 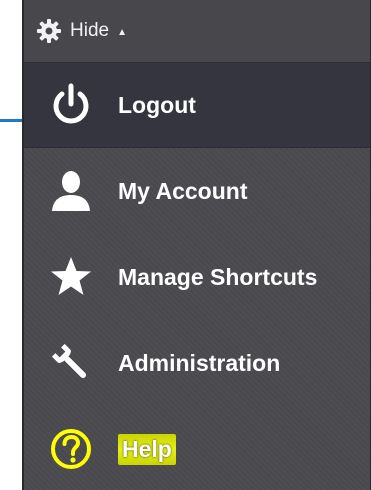 I want to click on help-icon, so click(x=71, y=449).